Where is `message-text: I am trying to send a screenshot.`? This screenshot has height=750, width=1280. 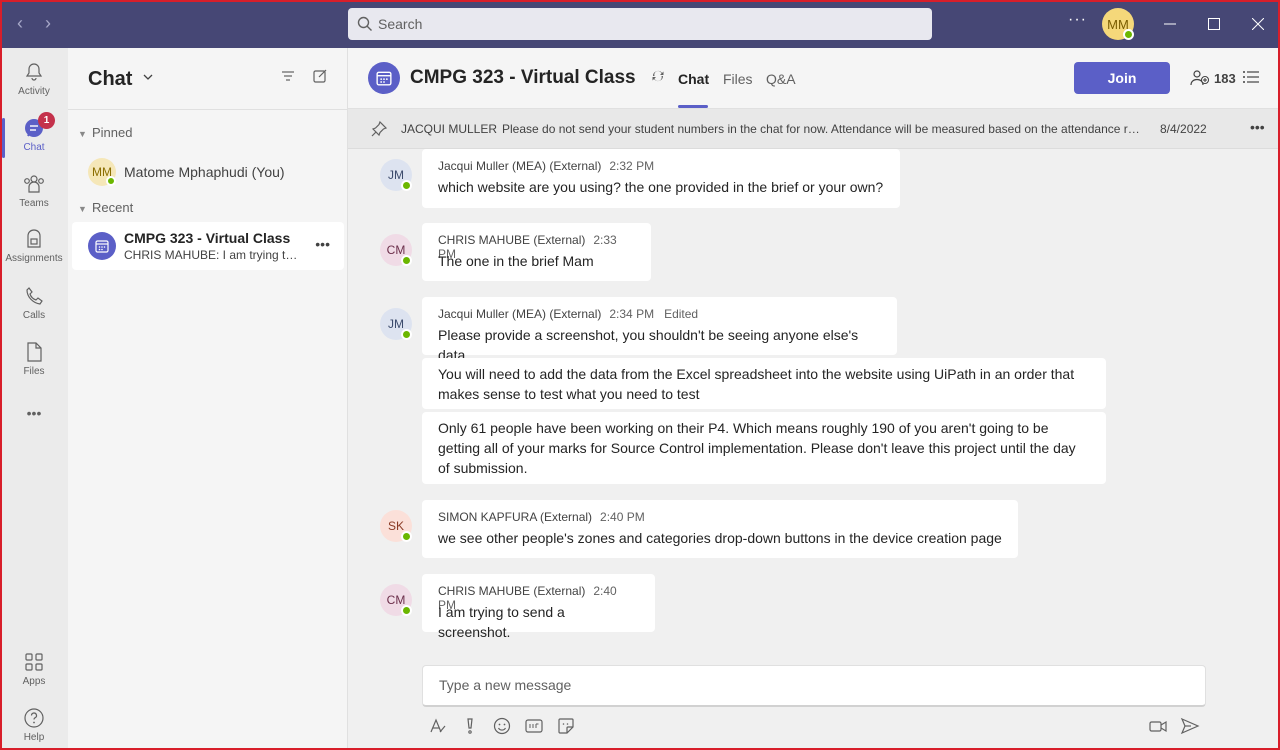
message-text: I am trying to send a screenshot. is located at coordinates (501, 622).